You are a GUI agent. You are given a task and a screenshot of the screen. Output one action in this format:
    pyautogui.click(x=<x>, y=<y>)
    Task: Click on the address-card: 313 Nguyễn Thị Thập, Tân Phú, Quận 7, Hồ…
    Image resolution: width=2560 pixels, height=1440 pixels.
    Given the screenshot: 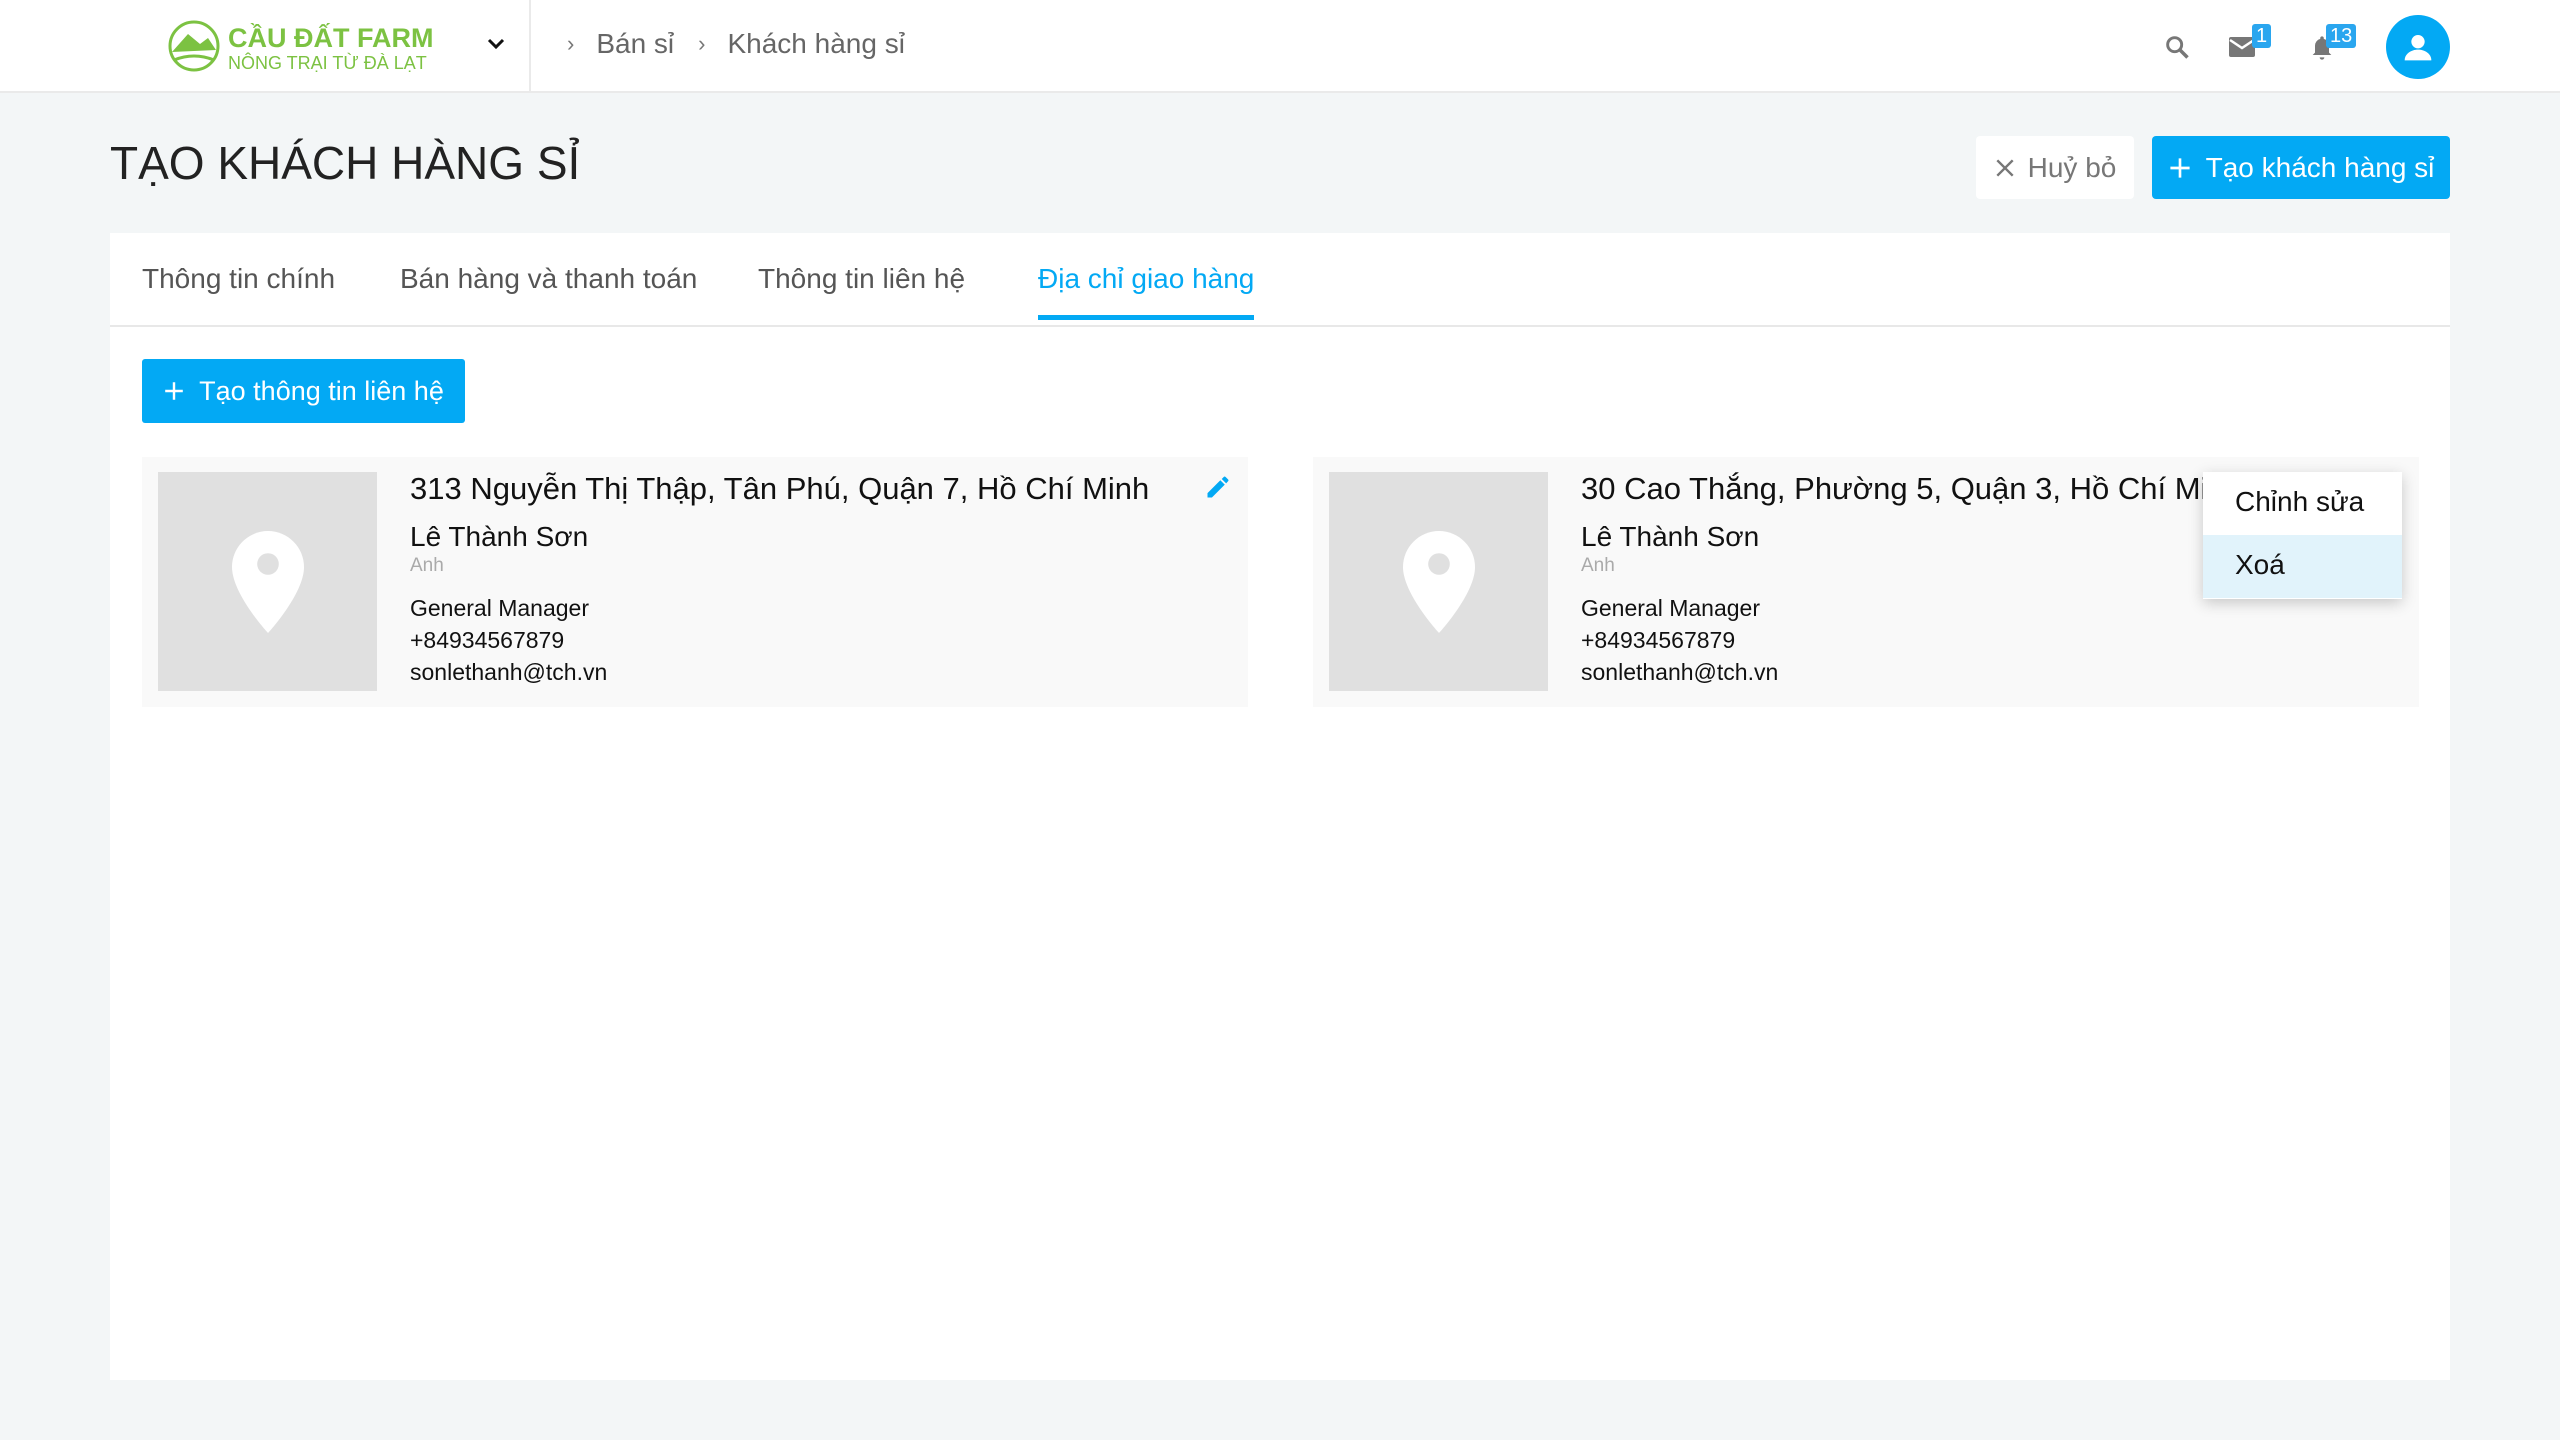 What is the action you would take?
    pyautogui.click(x=695, y=582)
    